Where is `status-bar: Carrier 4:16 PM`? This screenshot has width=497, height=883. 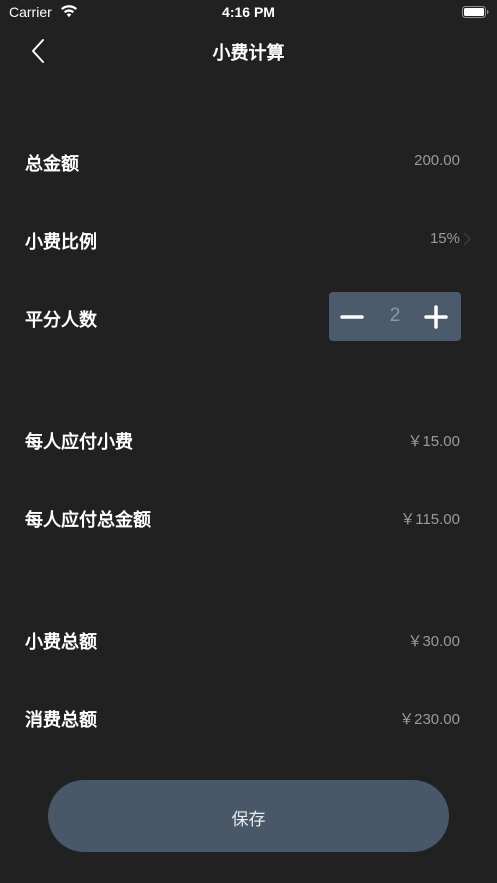 status-bar: Carrier 4:16 PM is located at coordinates (248, 13).